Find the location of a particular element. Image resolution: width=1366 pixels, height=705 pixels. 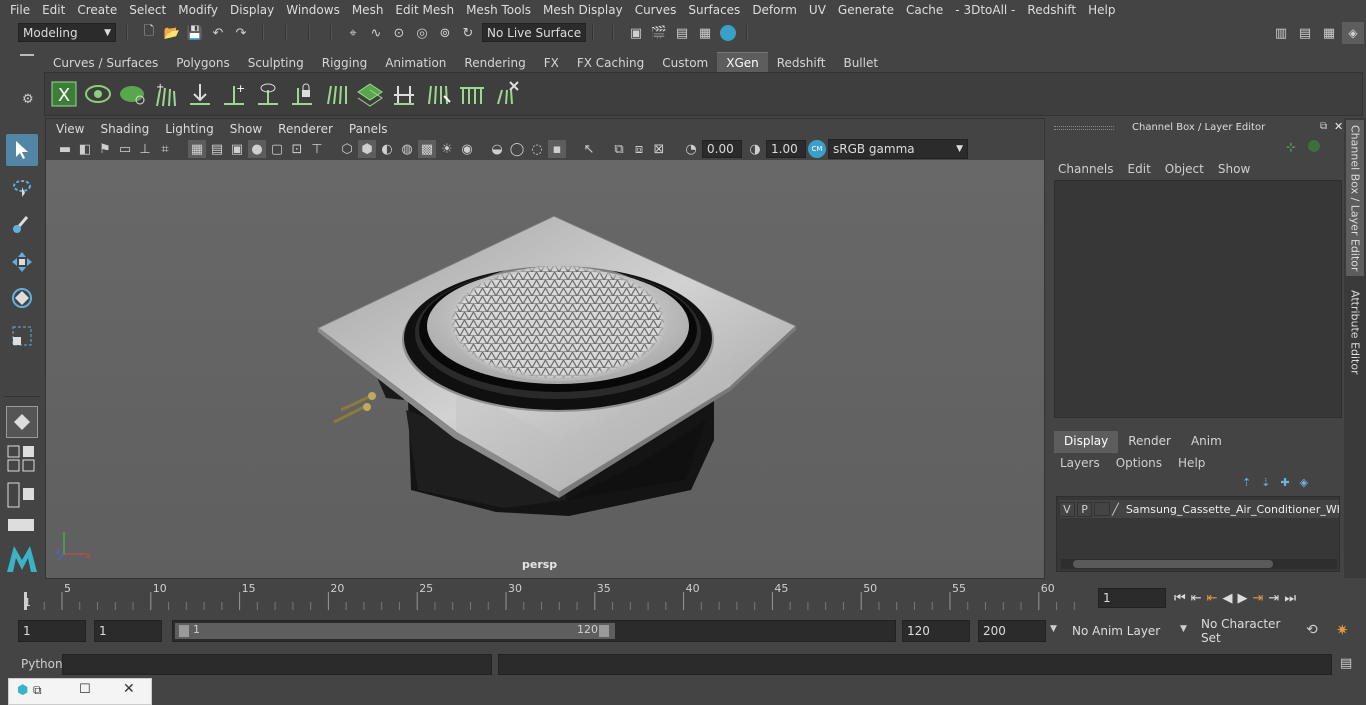

channel-menu-object: Object is located at coordinates (1184, 169).